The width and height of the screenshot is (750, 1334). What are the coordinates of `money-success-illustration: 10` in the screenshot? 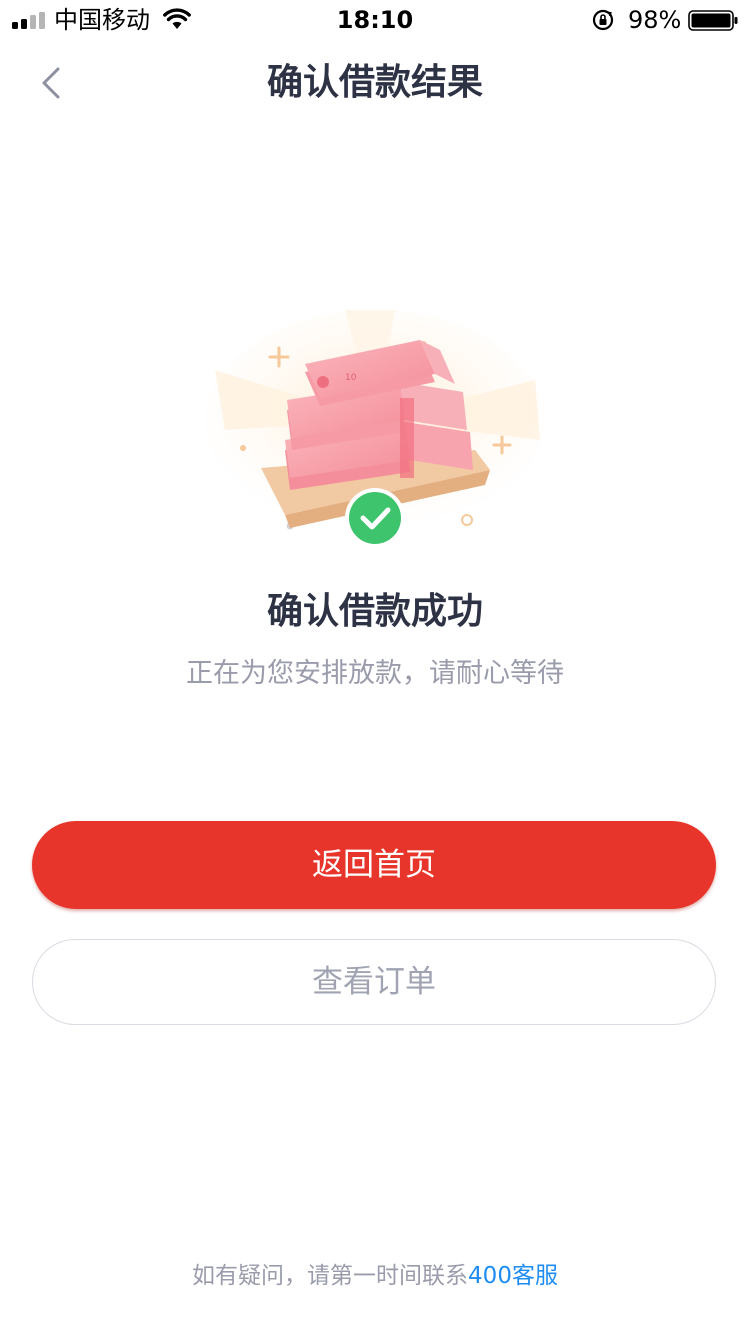 It's located at (375, 429).